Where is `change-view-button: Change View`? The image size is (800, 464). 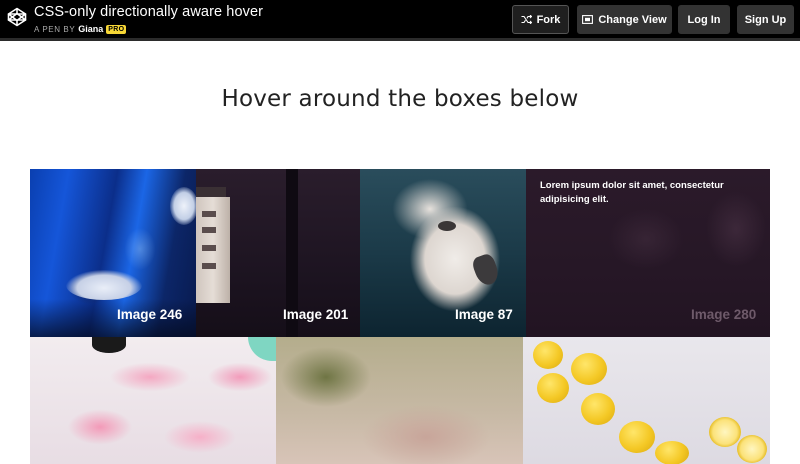
change-view-button: Change View is located at coordinates (624, 19).